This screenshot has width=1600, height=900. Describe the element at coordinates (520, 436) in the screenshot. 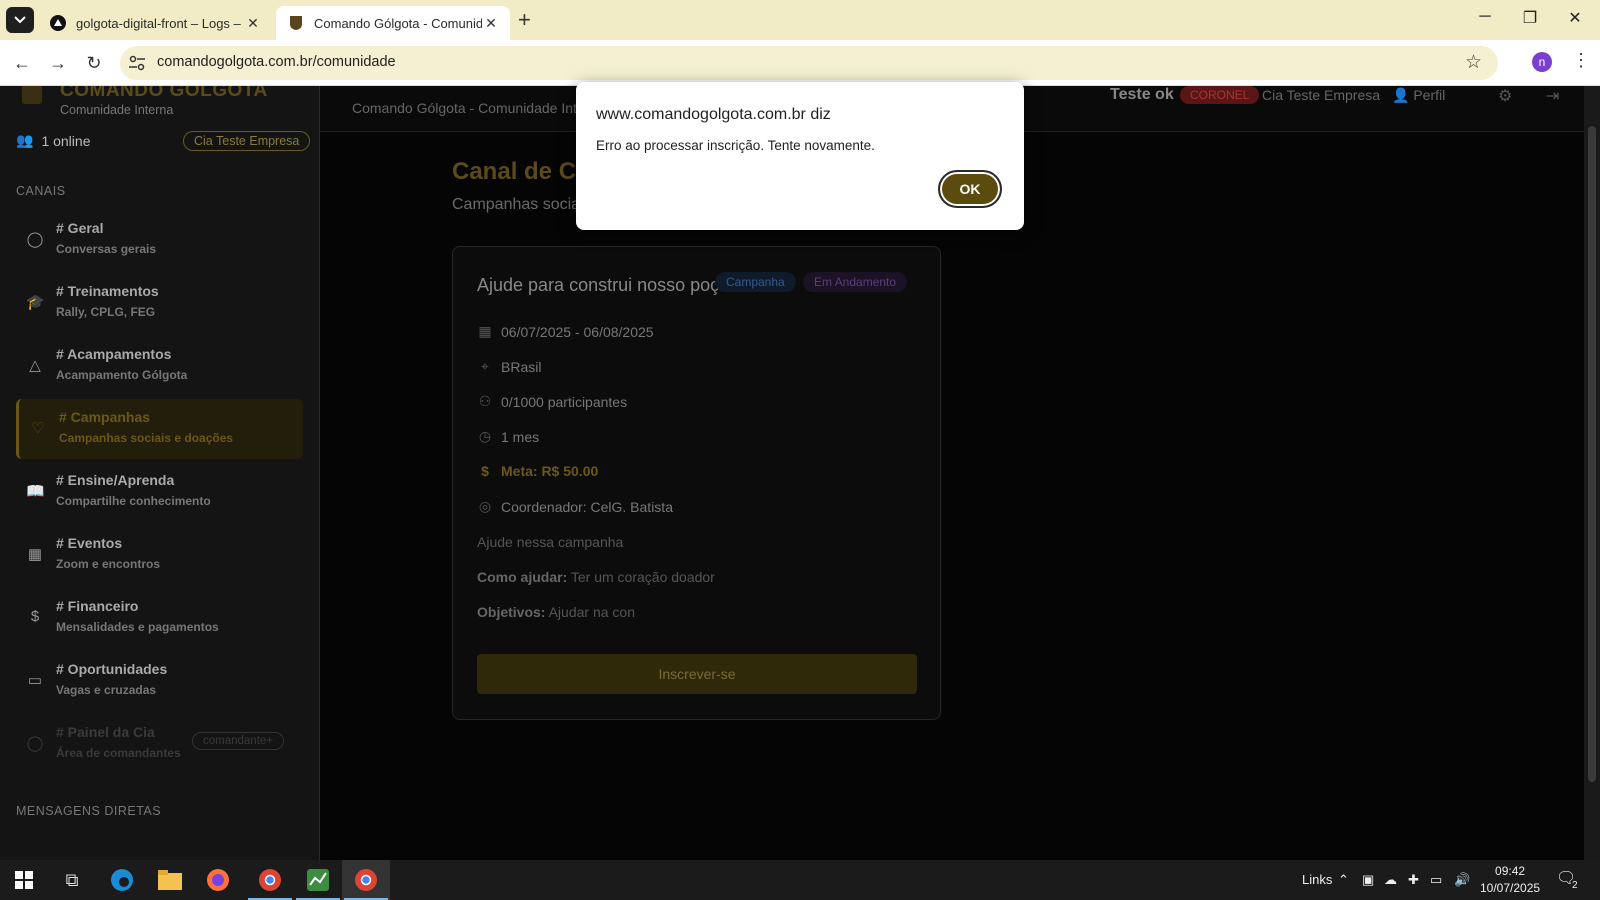

I see `duration-text: 1 mes` at that location.